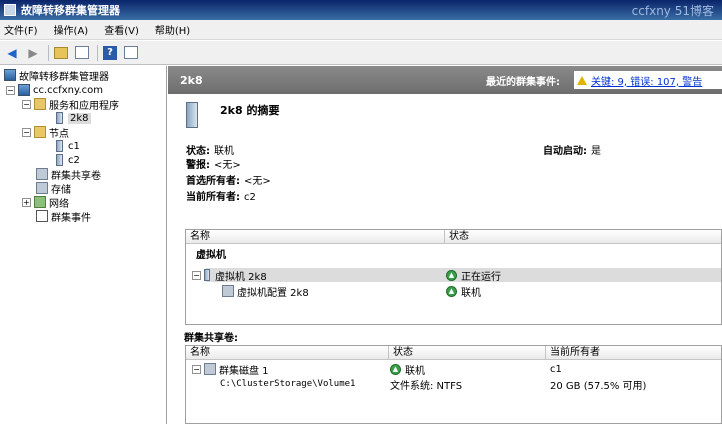 This screenshot has width=722, height=424. Describe the element at coordinates (79, 118) in the screenshot. I see `tree-service-2k8-label: 2k8` at that location.